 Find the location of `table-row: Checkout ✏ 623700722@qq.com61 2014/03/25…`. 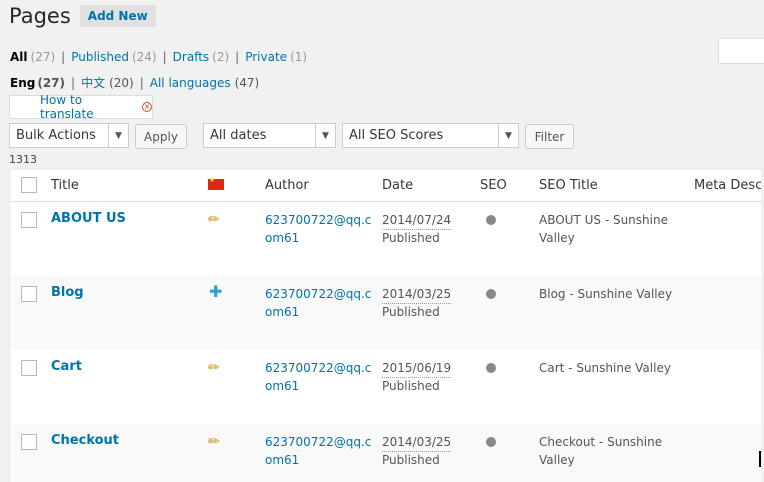

table-row: Checkout ✏ 623700722@qq.com61 2014/03/25… is located at coordinates (385, 453).